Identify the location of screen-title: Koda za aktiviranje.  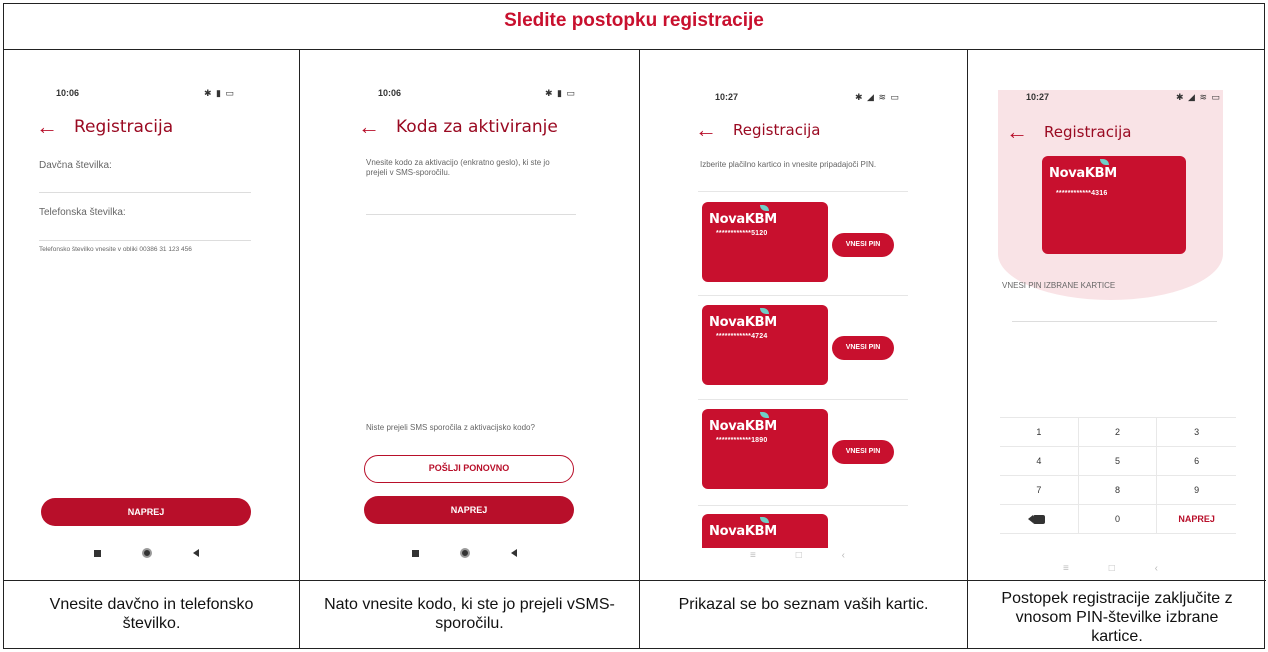
(477, 127).